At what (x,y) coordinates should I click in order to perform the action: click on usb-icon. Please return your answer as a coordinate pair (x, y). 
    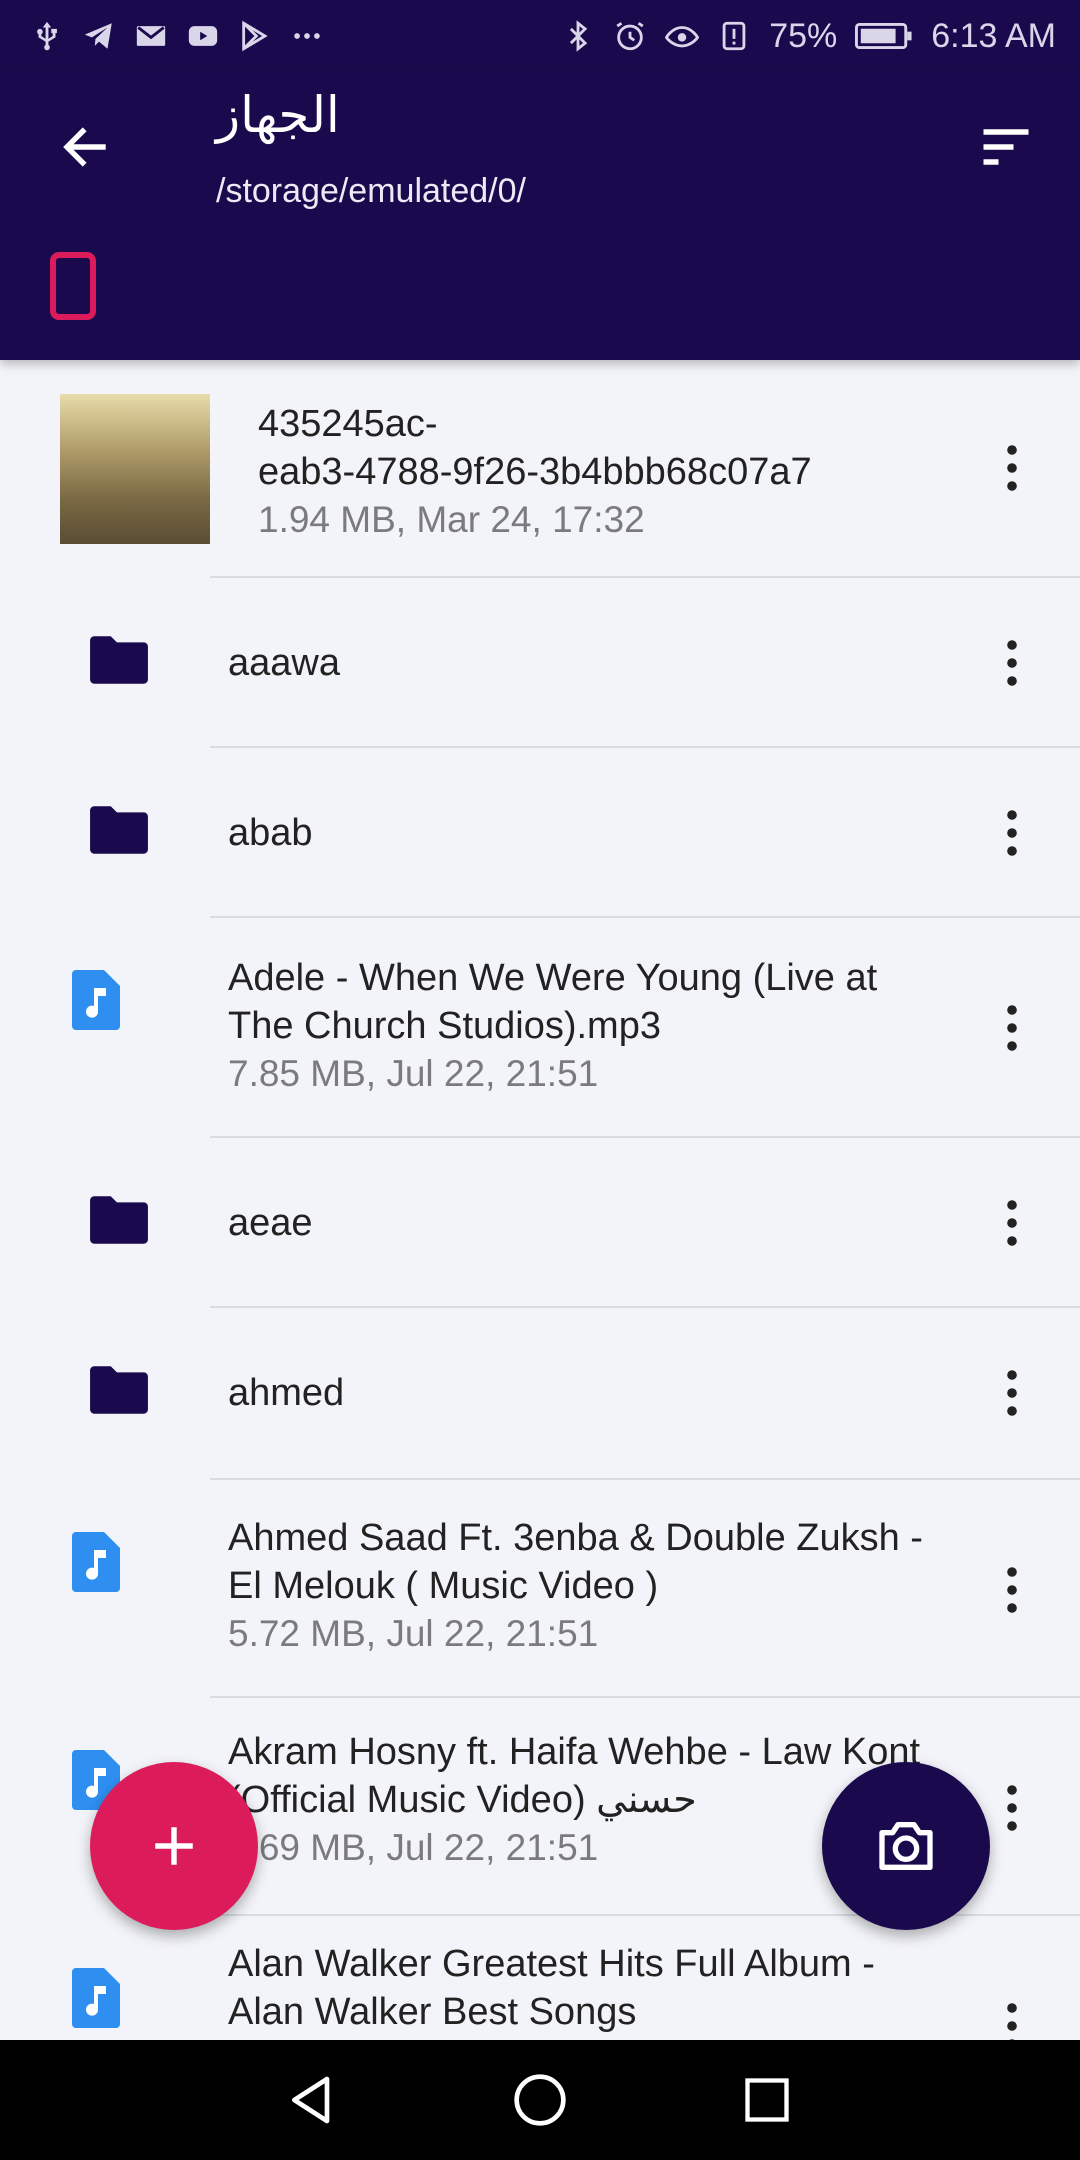
    Looking at the image, I should click on (47, 36).